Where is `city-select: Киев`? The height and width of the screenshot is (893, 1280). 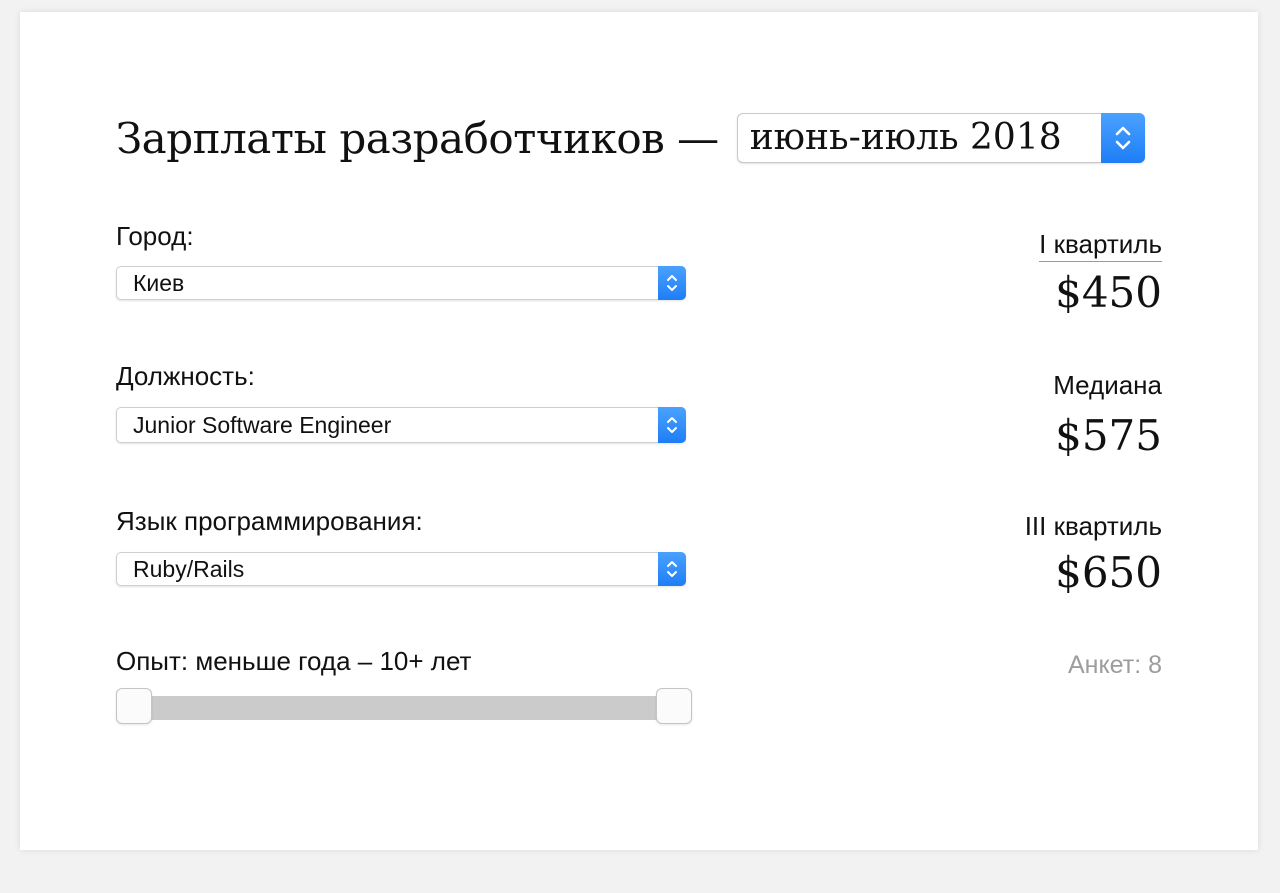 city-select: Киев is located at coordinates (401, 283).